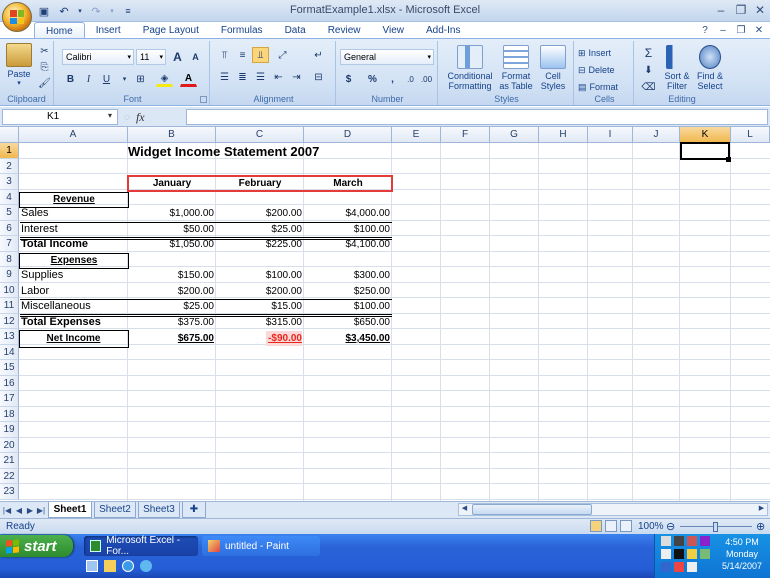 The height and width of the screenshot is (578, 770). I want to click on decrease-indent-icon: ⇤, so click(278, 77).